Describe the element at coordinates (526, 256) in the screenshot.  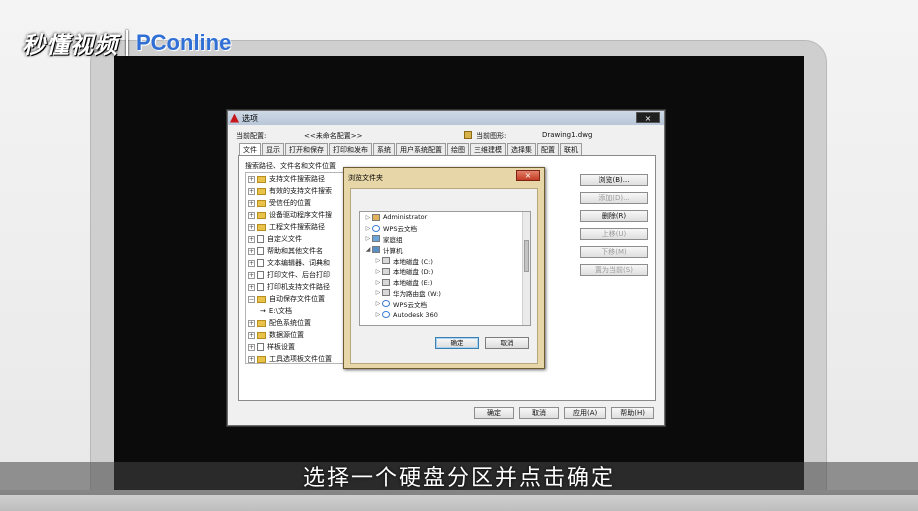
I see `scrollbar-thumb` at that location.